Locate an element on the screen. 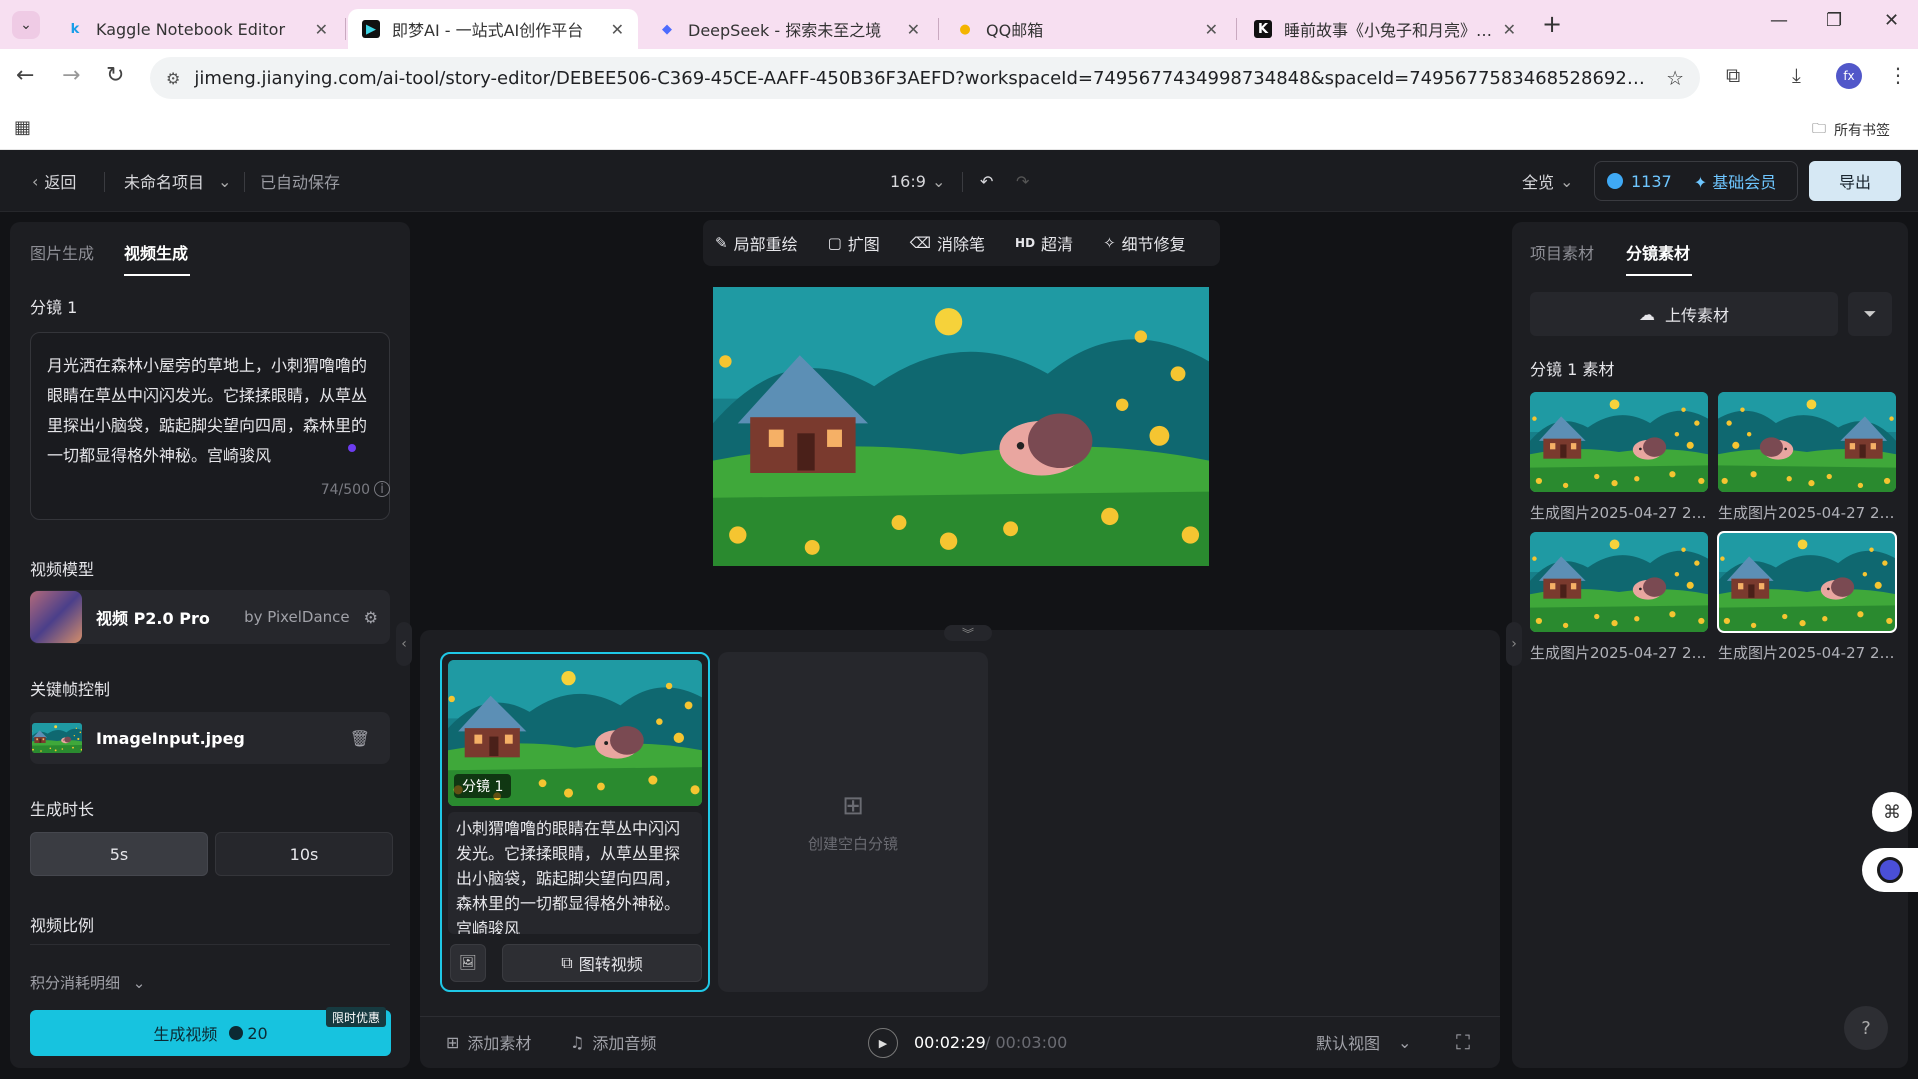  tab-image-generation: 图片生成 is located at coordinates (62, 252).